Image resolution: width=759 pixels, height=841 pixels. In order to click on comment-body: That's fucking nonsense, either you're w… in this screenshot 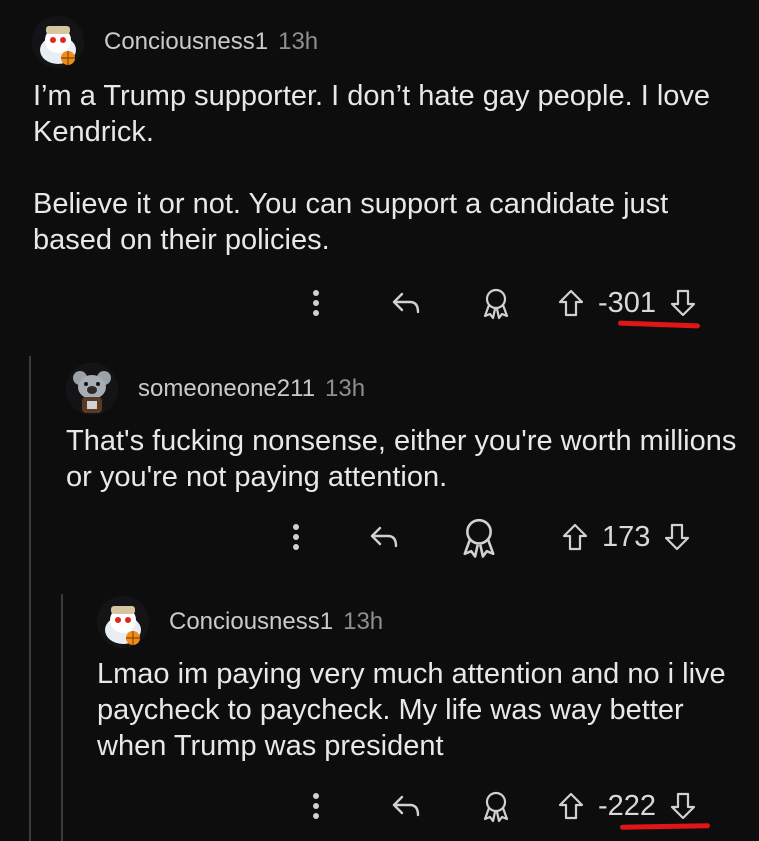, I will do `click(406, 459)`.